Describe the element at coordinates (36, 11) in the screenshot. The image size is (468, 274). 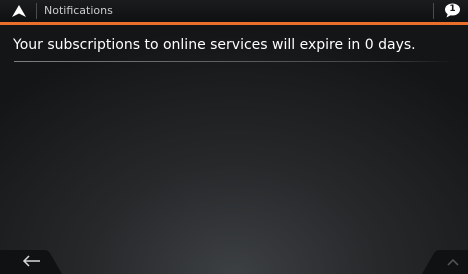
I see `header-separator` at that location.